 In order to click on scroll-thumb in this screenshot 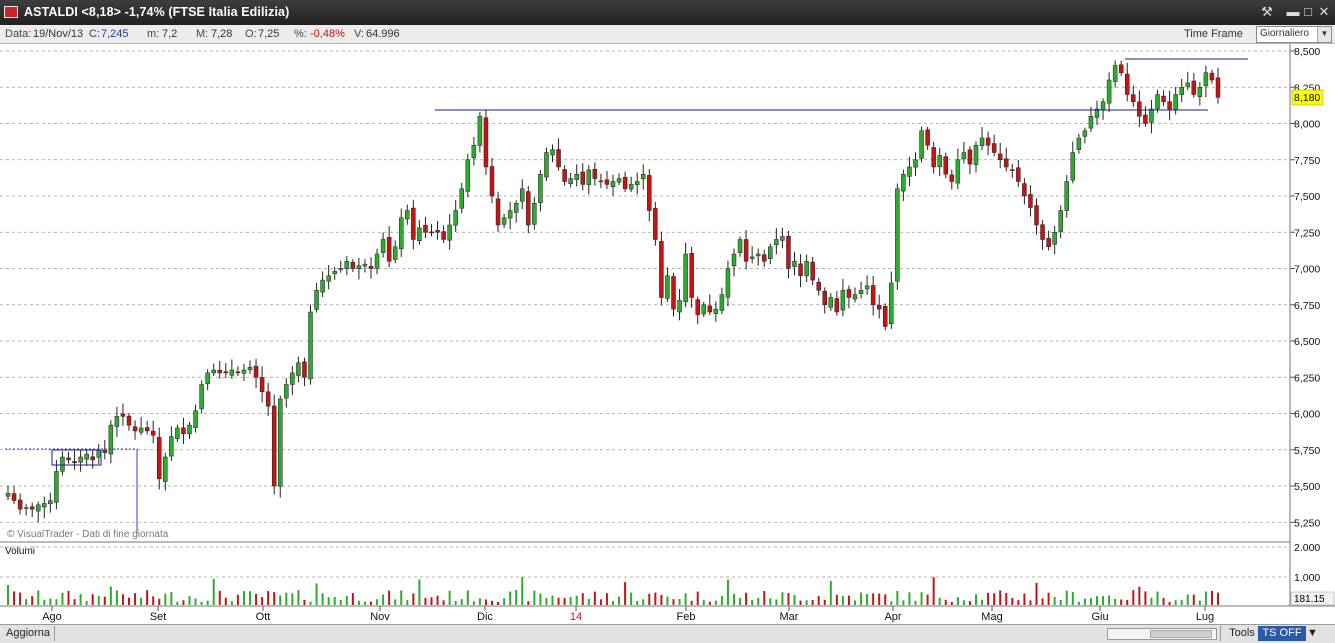, I will do `click(1181, 634)`.